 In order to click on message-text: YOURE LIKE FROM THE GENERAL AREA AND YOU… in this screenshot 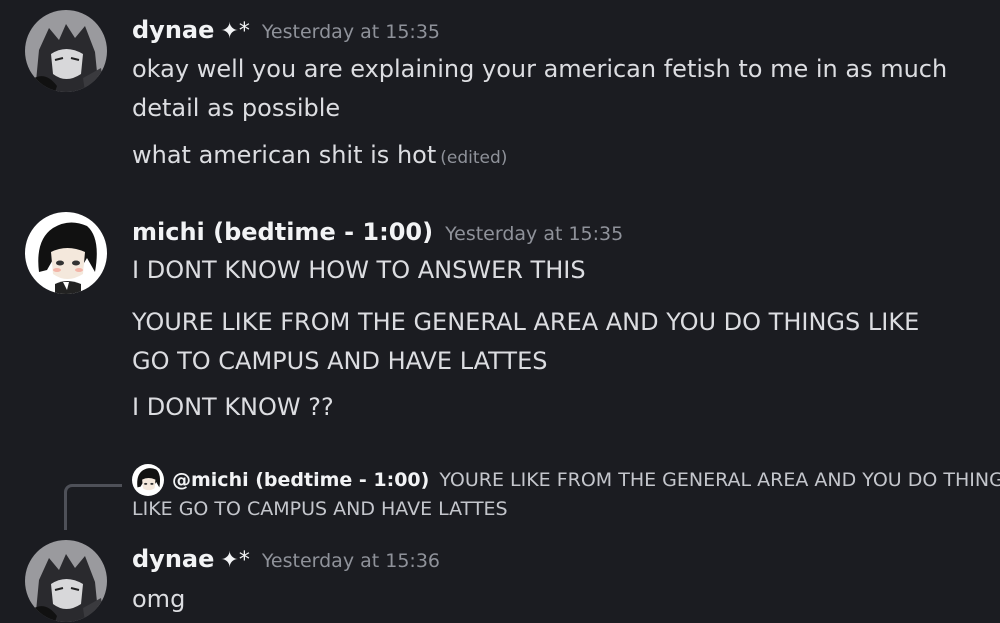, I will do `click(526, 322)`.